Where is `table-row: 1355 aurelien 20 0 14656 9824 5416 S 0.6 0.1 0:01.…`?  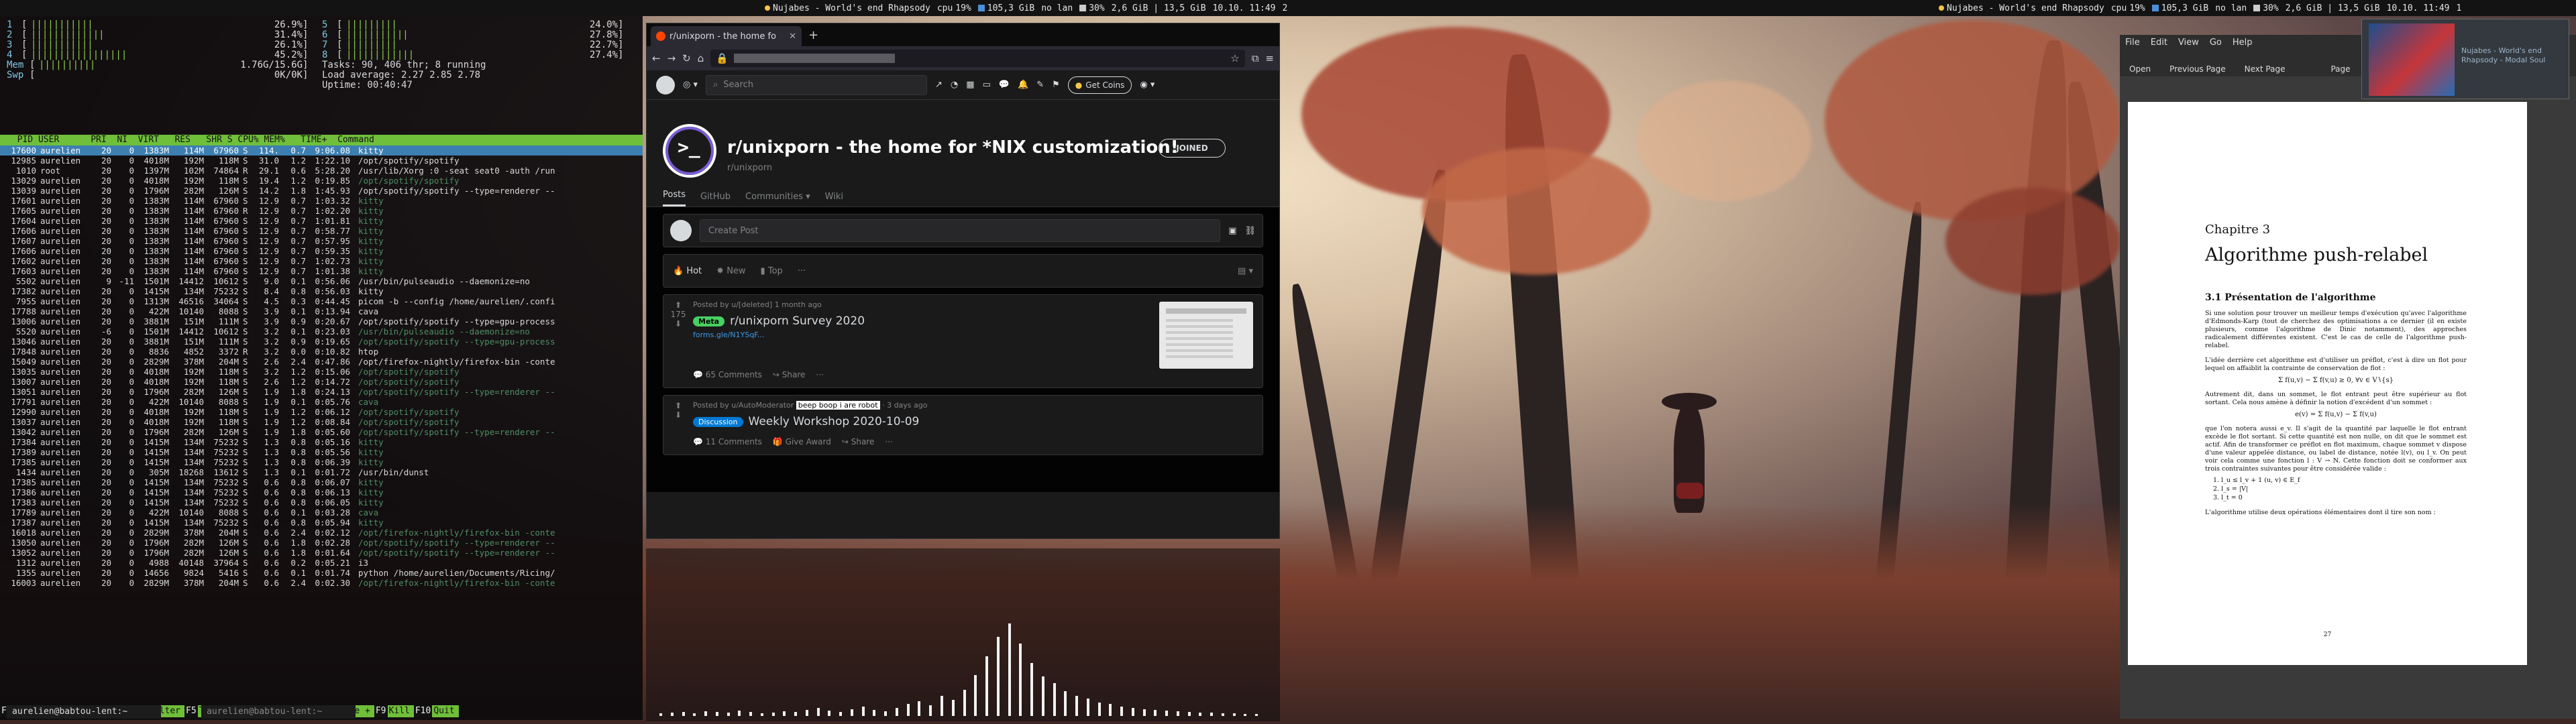
table-row: 1355 aurelien 20 0 14656 9824 5416 S 0.6 0.1 0:01.… is located at coordinates (321, 573).